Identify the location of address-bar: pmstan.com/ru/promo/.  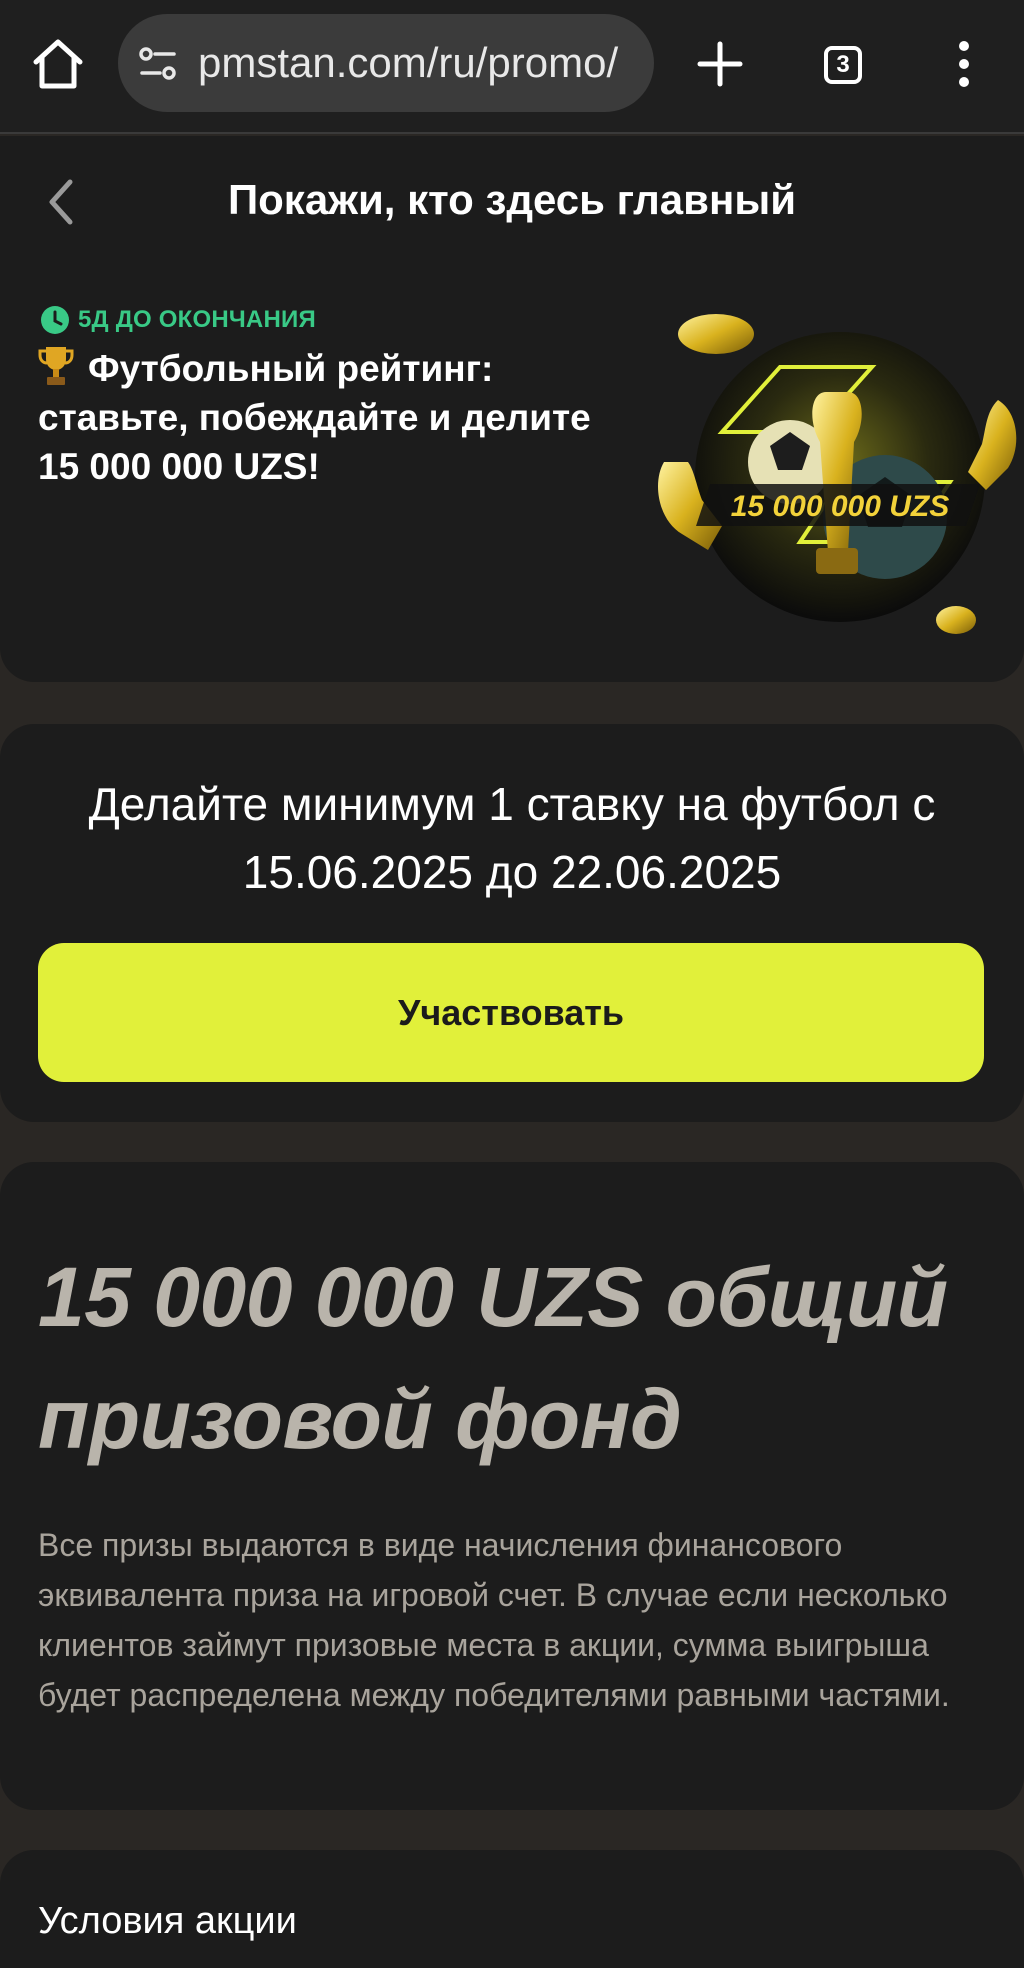
(386, 63).